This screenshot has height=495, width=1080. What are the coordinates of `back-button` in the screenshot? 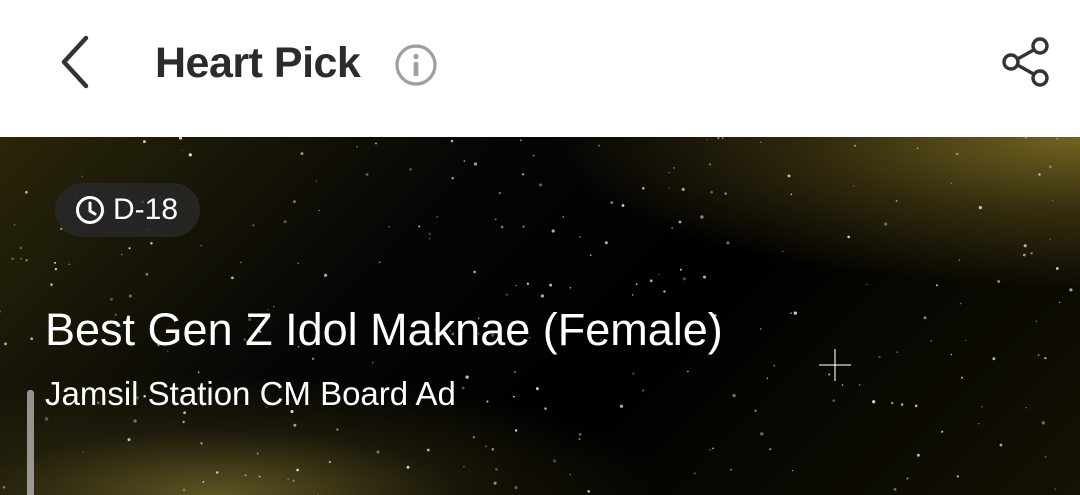 It's located at (76, 62).